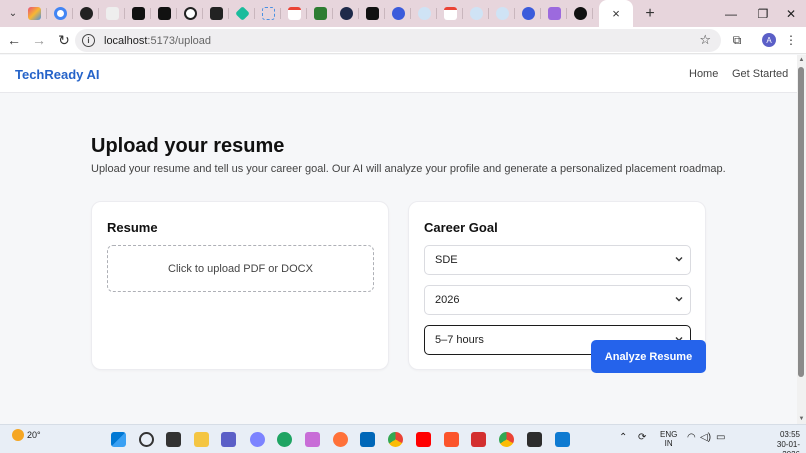 Image resolution: width=806 pixels, height=453 pixels. Describe the element at coordinates (284, 439) in the screenshot. I see `edge-icon` at that location.